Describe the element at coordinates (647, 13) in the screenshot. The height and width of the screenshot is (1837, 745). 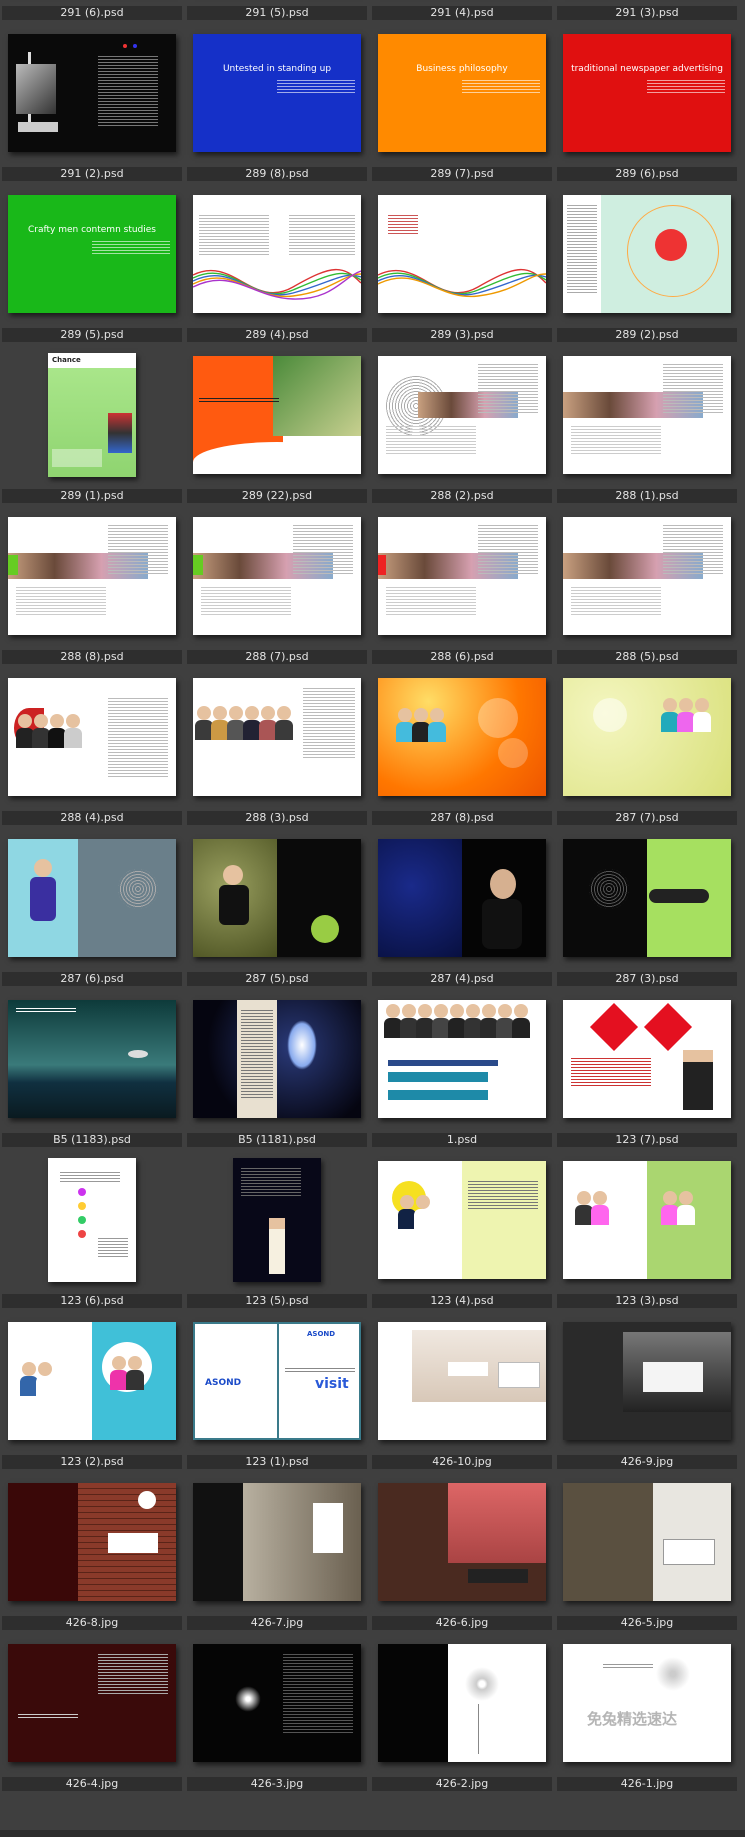
I see `thumbnail-label: 291 (3).psd` at that location.